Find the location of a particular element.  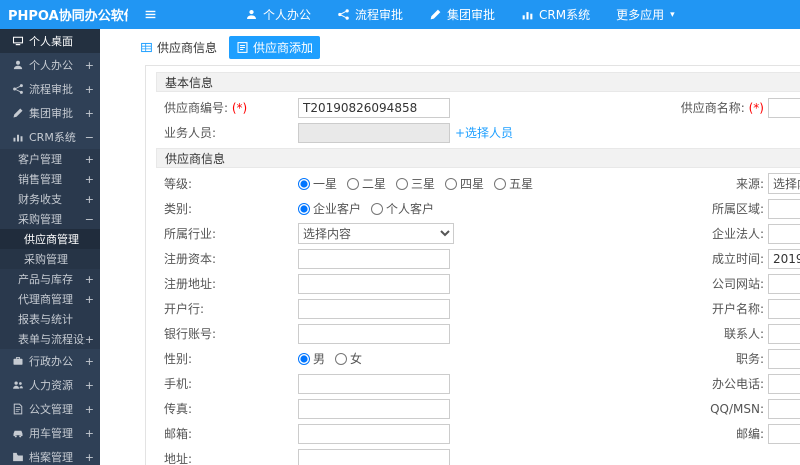

bank-account-input is located at coordinates (374, 333).